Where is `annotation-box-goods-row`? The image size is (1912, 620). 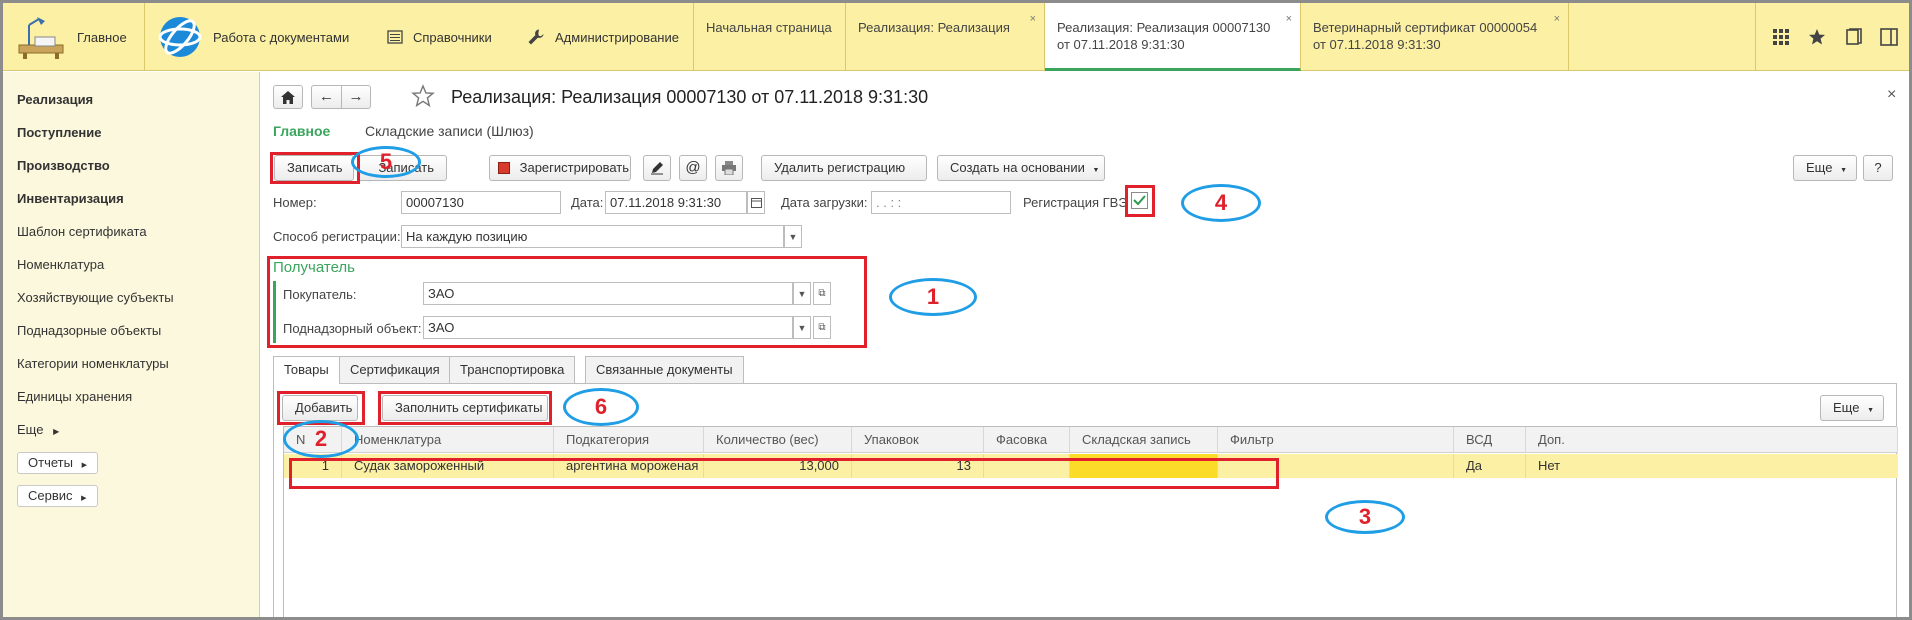 annotation-box-goods-row is located at coordinates (784, 473).